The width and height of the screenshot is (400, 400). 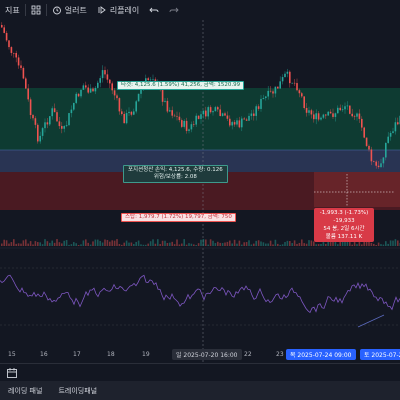 I want to click on range-end-badge: 토 2025-07-26, so click(x=380, y=354).